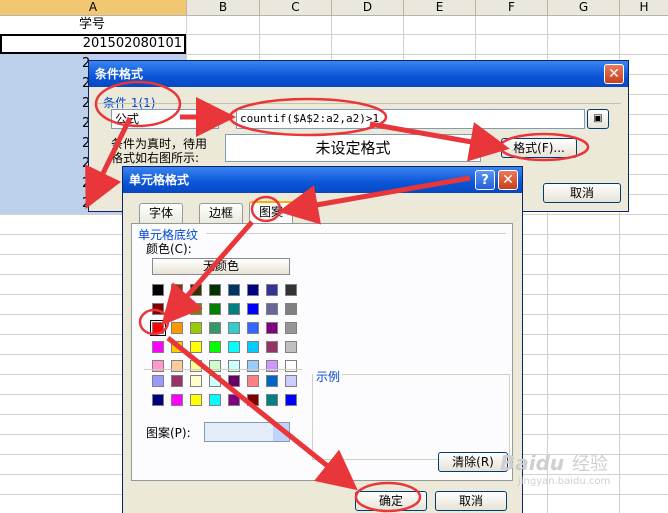 The width and height of the screenshot is (668, 513). Describe the element at coordinates (584, 8) in the screenshot. I see `column-header-g: G` at that location.